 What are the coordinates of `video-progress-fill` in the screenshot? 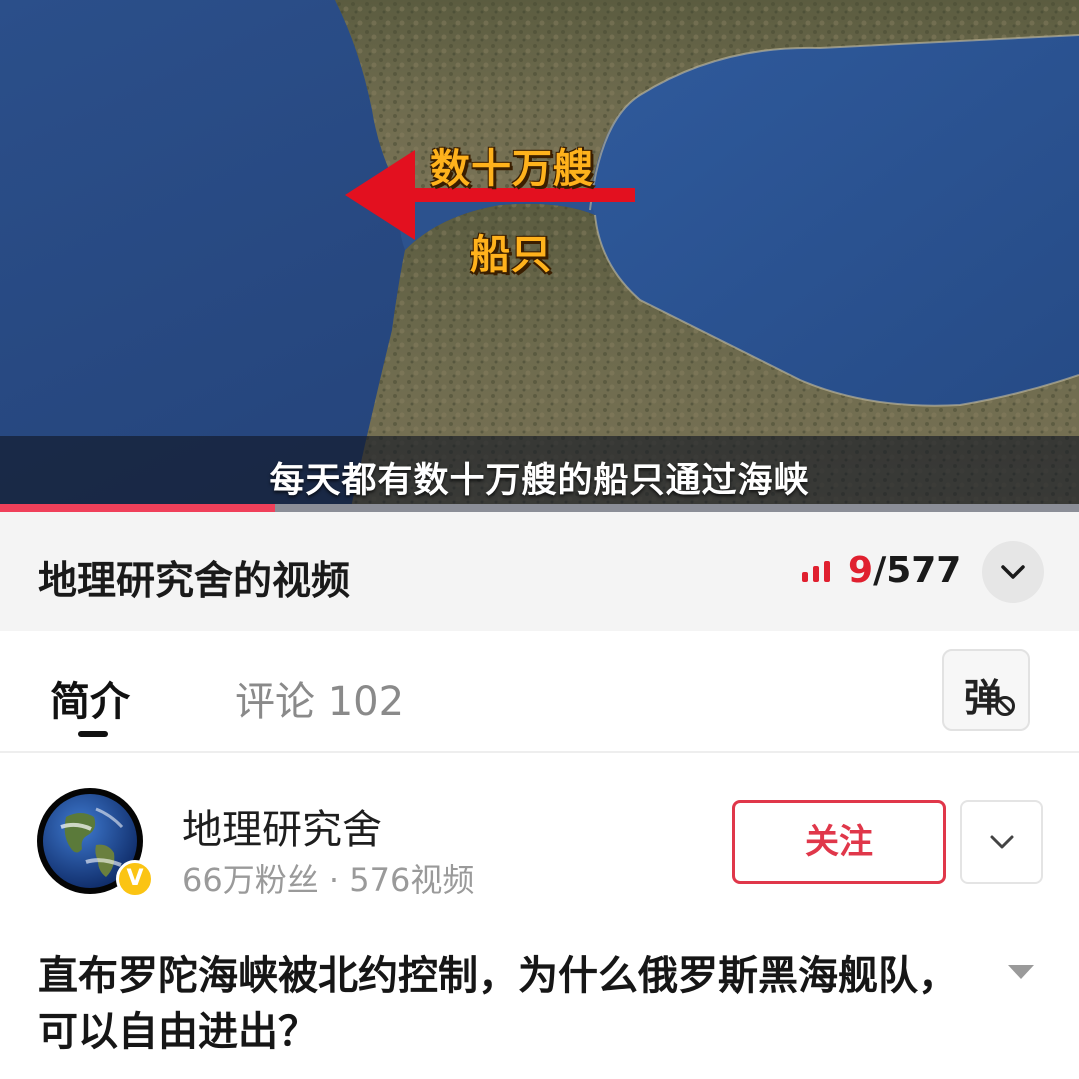 It's located at (138, 508).